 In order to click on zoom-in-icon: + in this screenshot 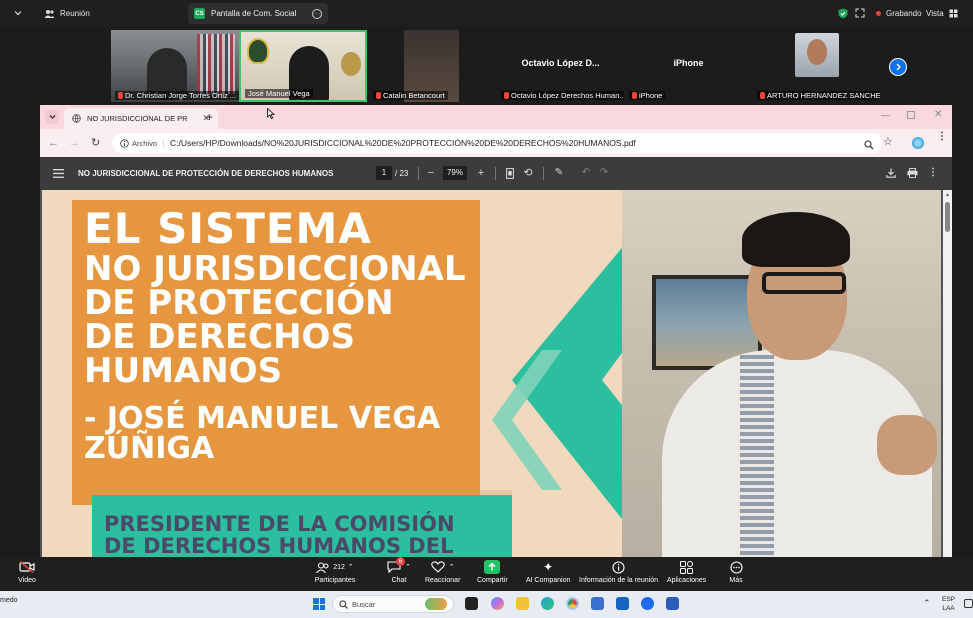, I will do `click(481, 173)`.